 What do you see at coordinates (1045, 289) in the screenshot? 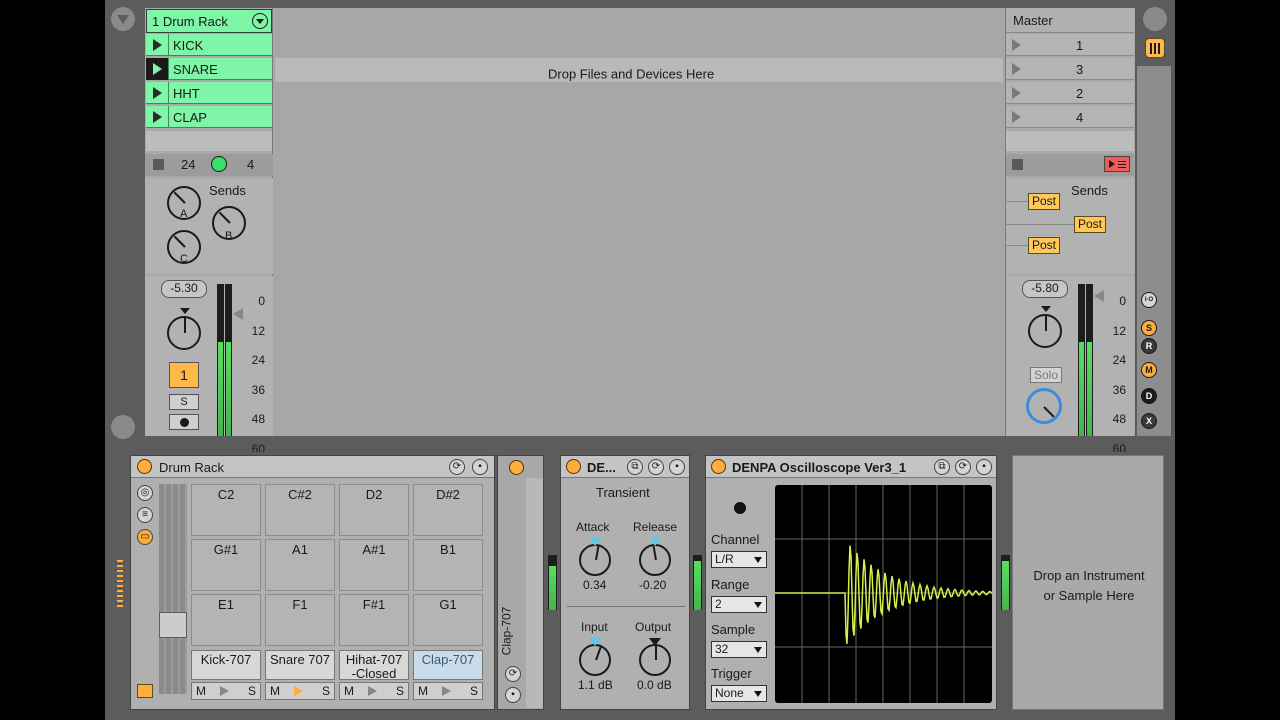
I see `master-volume-field: -5.80` at bounding box center [1045, 289].